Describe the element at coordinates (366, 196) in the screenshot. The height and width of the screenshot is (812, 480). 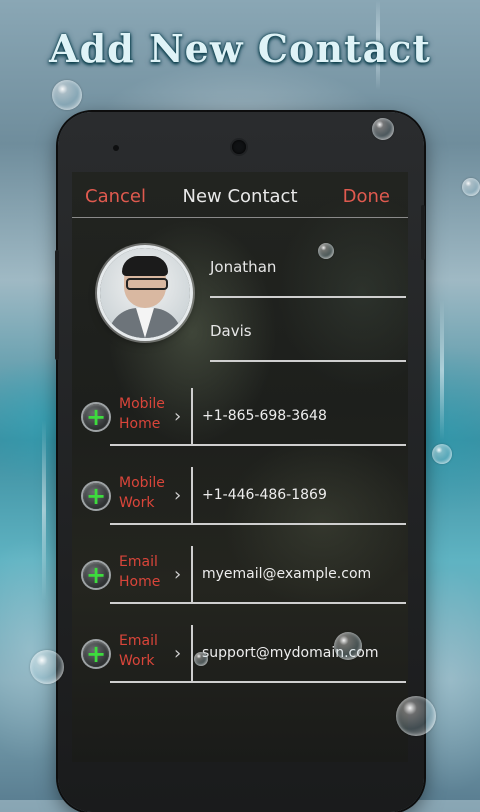
I see `done-button: Done` at that location.